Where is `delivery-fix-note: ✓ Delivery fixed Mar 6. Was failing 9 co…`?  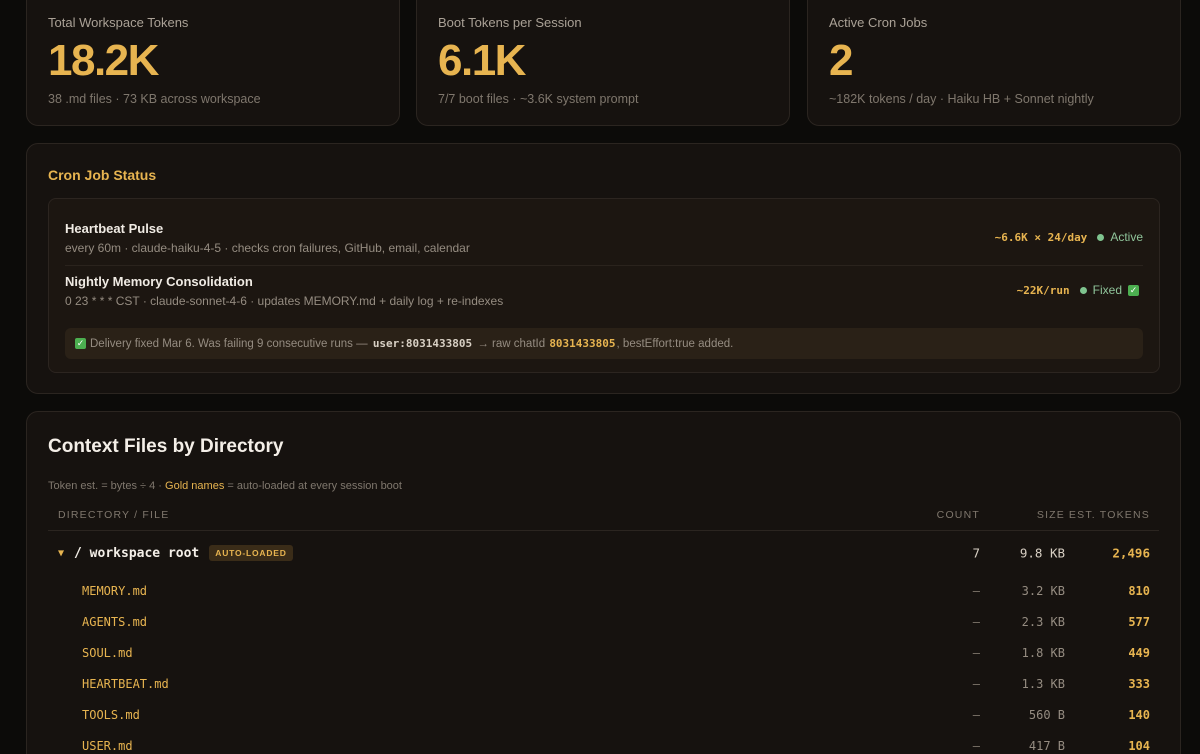
delivery-fix-note: ✓ Delivery fixed Mar 6. Was failing 9 co… is located at coordinates (604, 343).